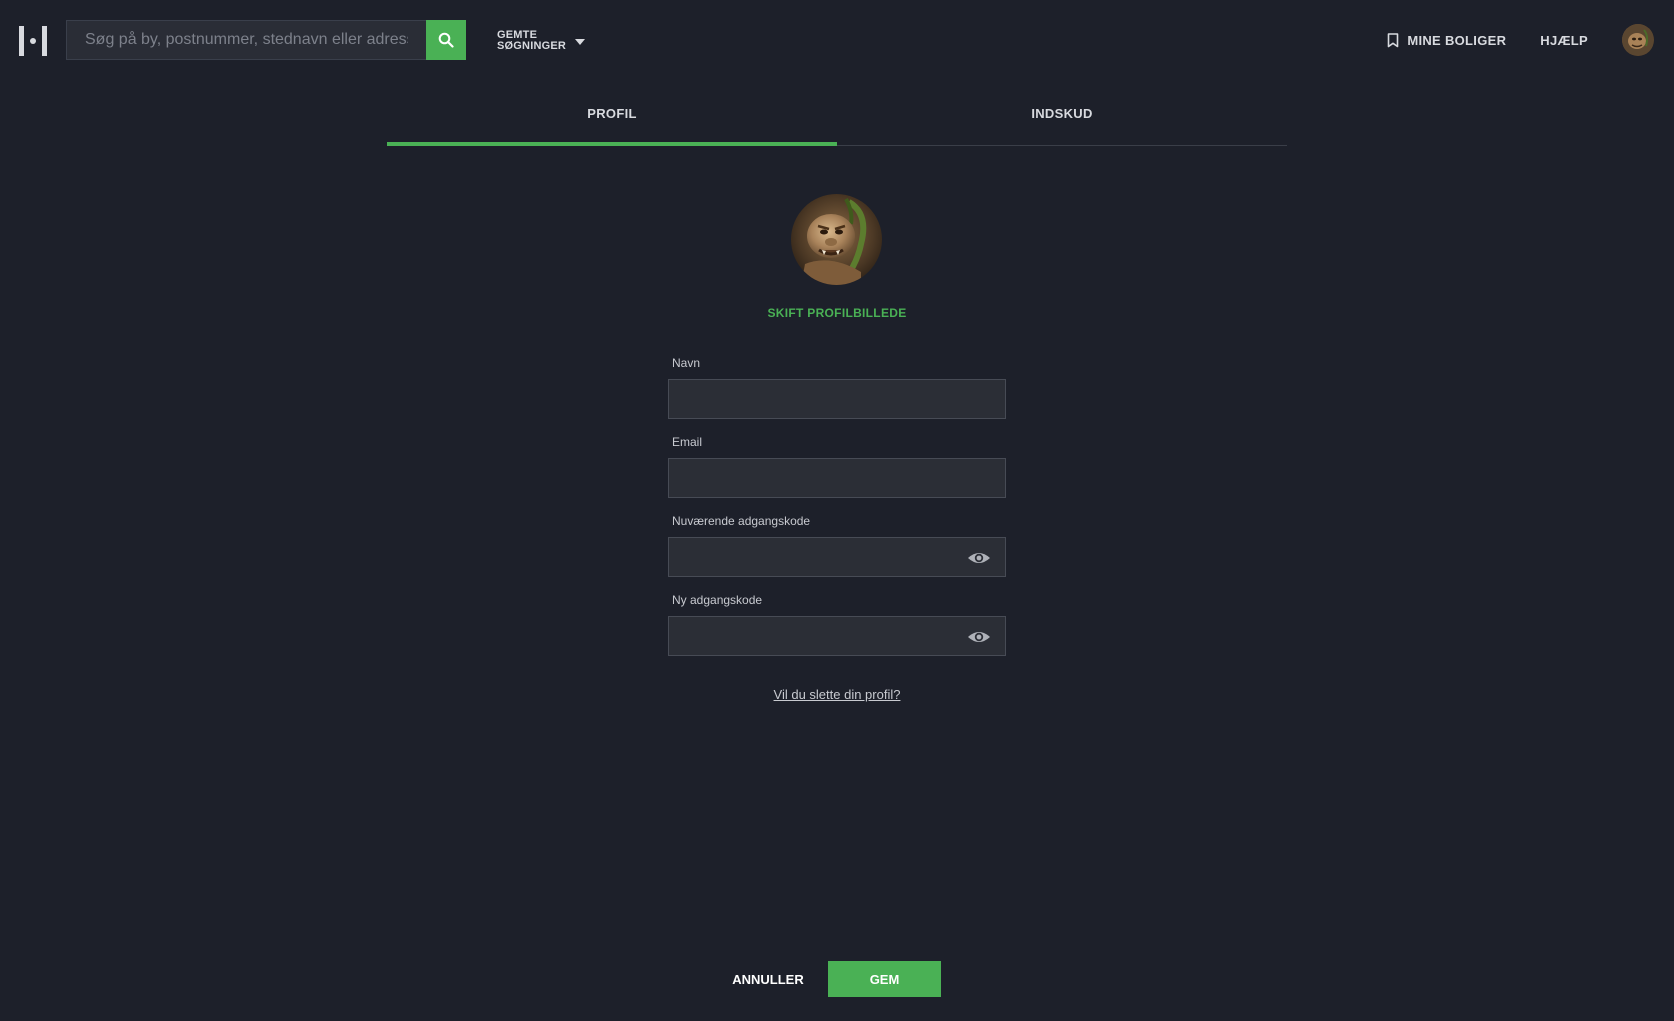  I want to click on email-input, so click(837, 478).